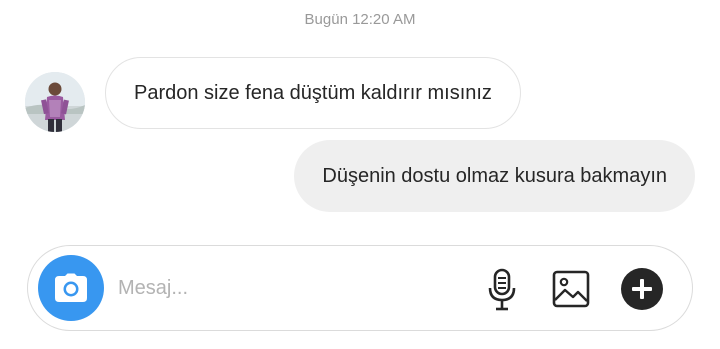  I want to click on avatar, so click(55, 102).